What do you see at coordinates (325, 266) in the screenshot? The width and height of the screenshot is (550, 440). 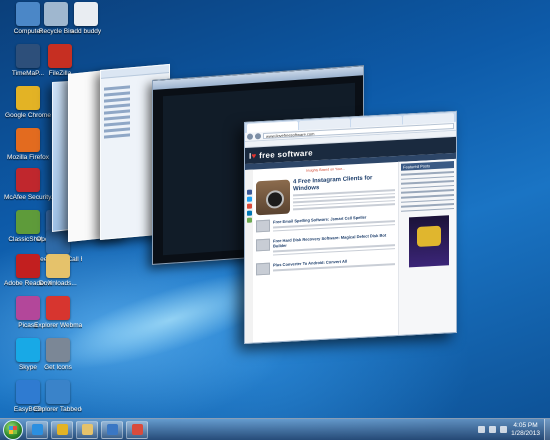 I see `list-item: Plus Converter To Android: Convert All` at bounding box center [325, 266].